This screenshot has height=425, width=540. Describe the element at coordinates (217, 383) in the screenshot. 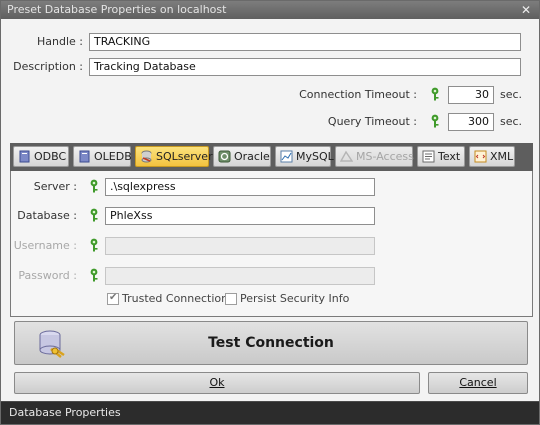

I see `ok-button: Ok` at that location.